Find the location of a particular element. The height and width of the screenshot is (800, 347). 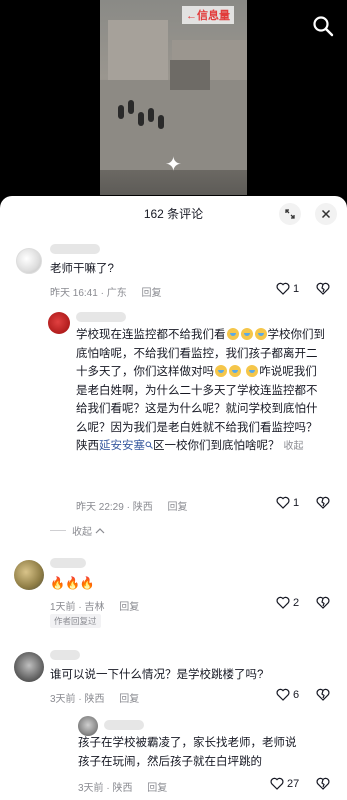

rooftop-structure is located at coordinates (190, 75).